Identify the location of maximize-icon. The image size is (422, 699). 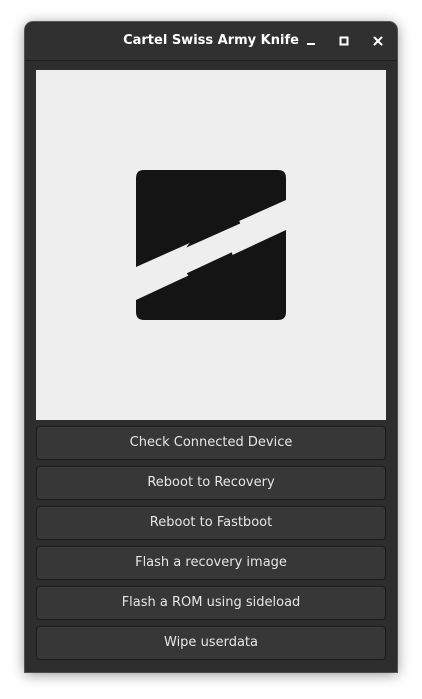
(344, 41).